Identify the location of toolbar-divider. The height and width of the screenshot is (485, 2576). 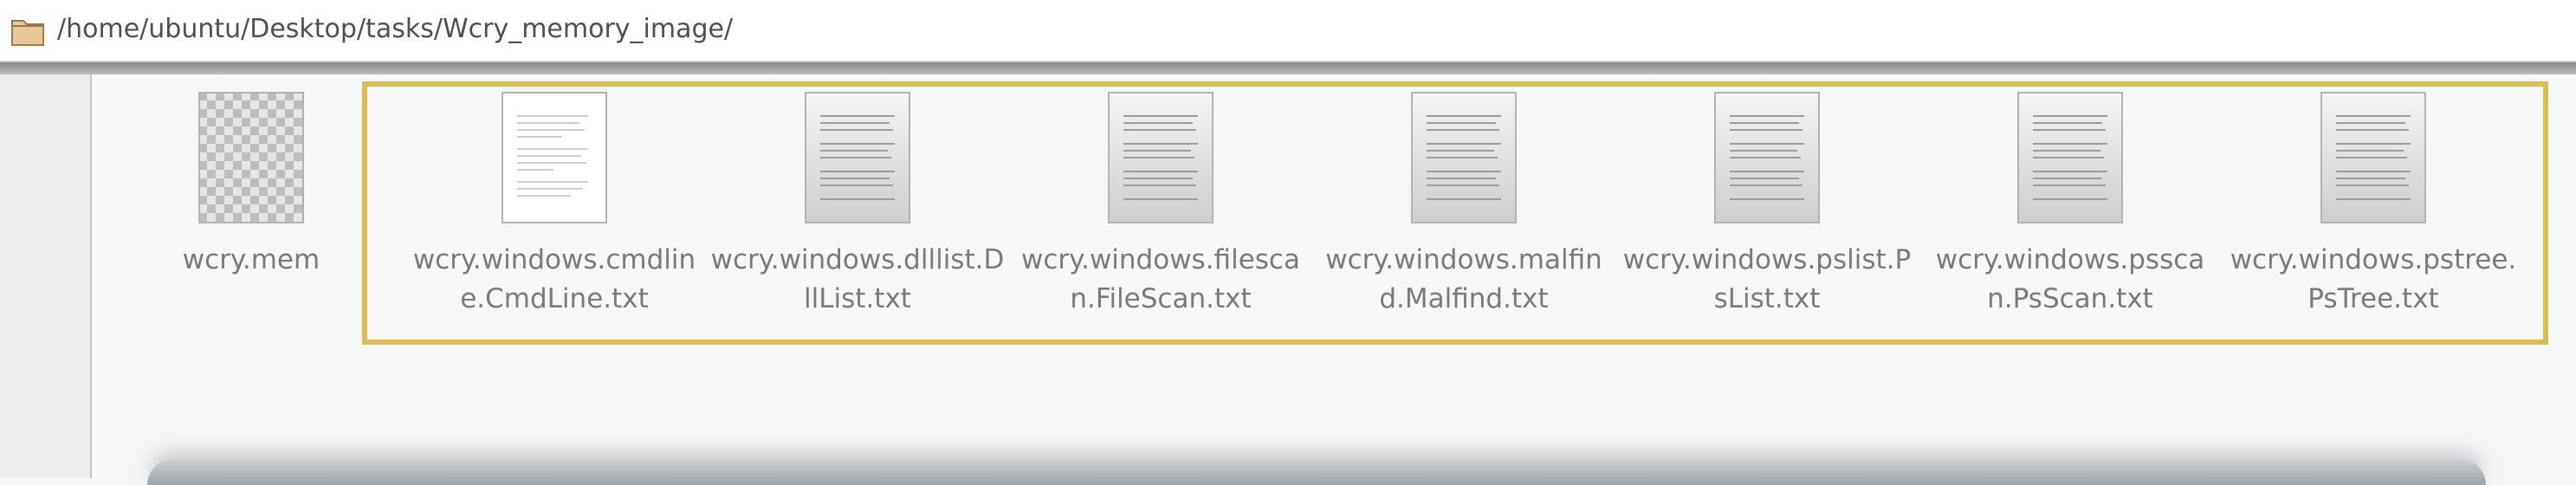
(1288, 68).